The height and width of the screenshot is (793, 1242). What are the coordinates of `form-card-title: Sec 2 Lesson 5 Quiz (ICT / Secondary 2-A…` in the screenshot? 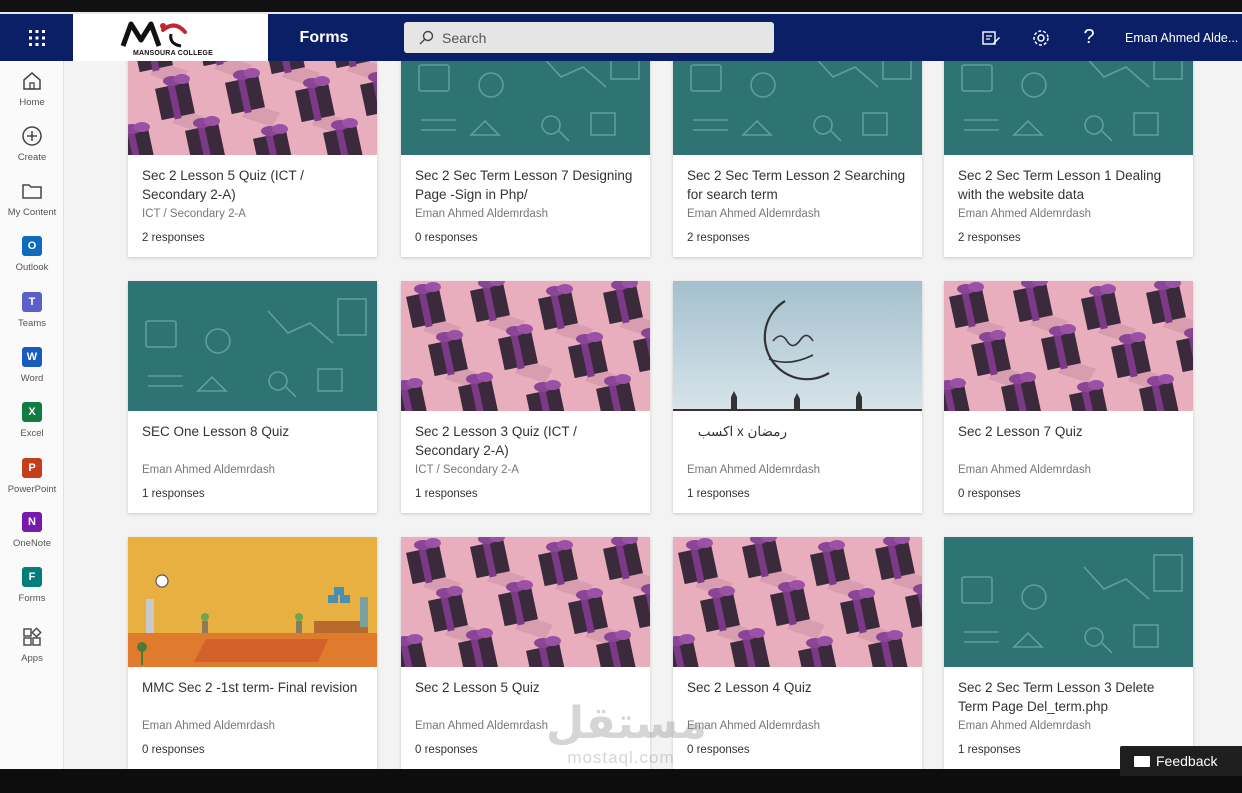 It's located at (223, 185).